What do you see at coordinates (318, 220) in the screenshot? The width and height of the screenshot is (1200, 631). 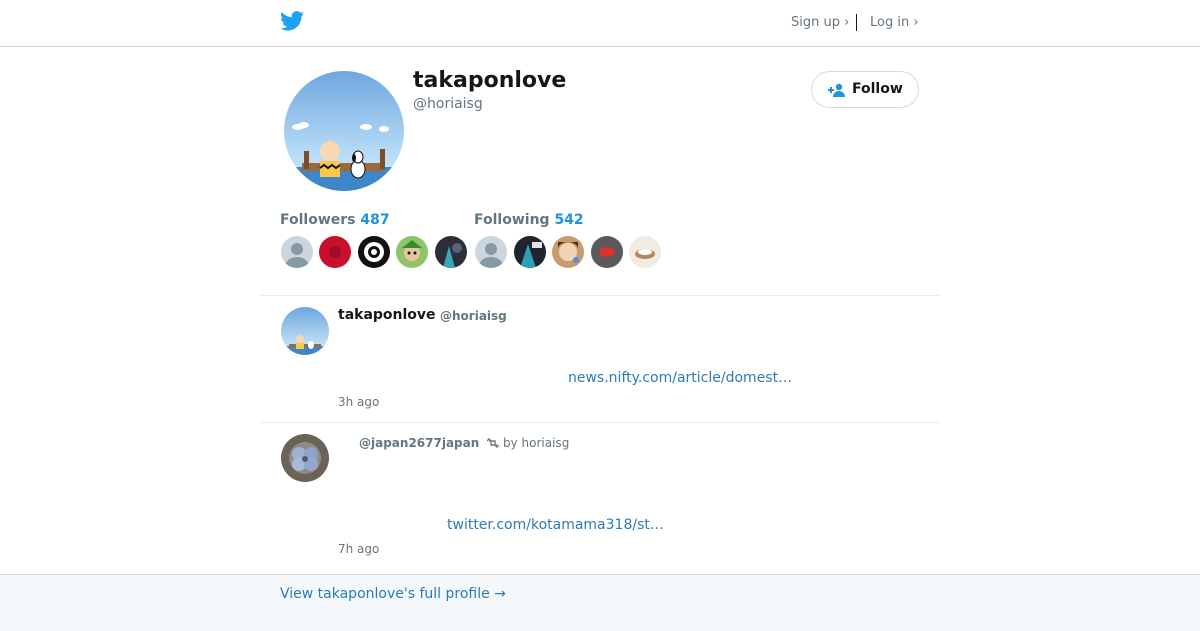 I see `followers-label: Followers` at bounding box center [318, 220].